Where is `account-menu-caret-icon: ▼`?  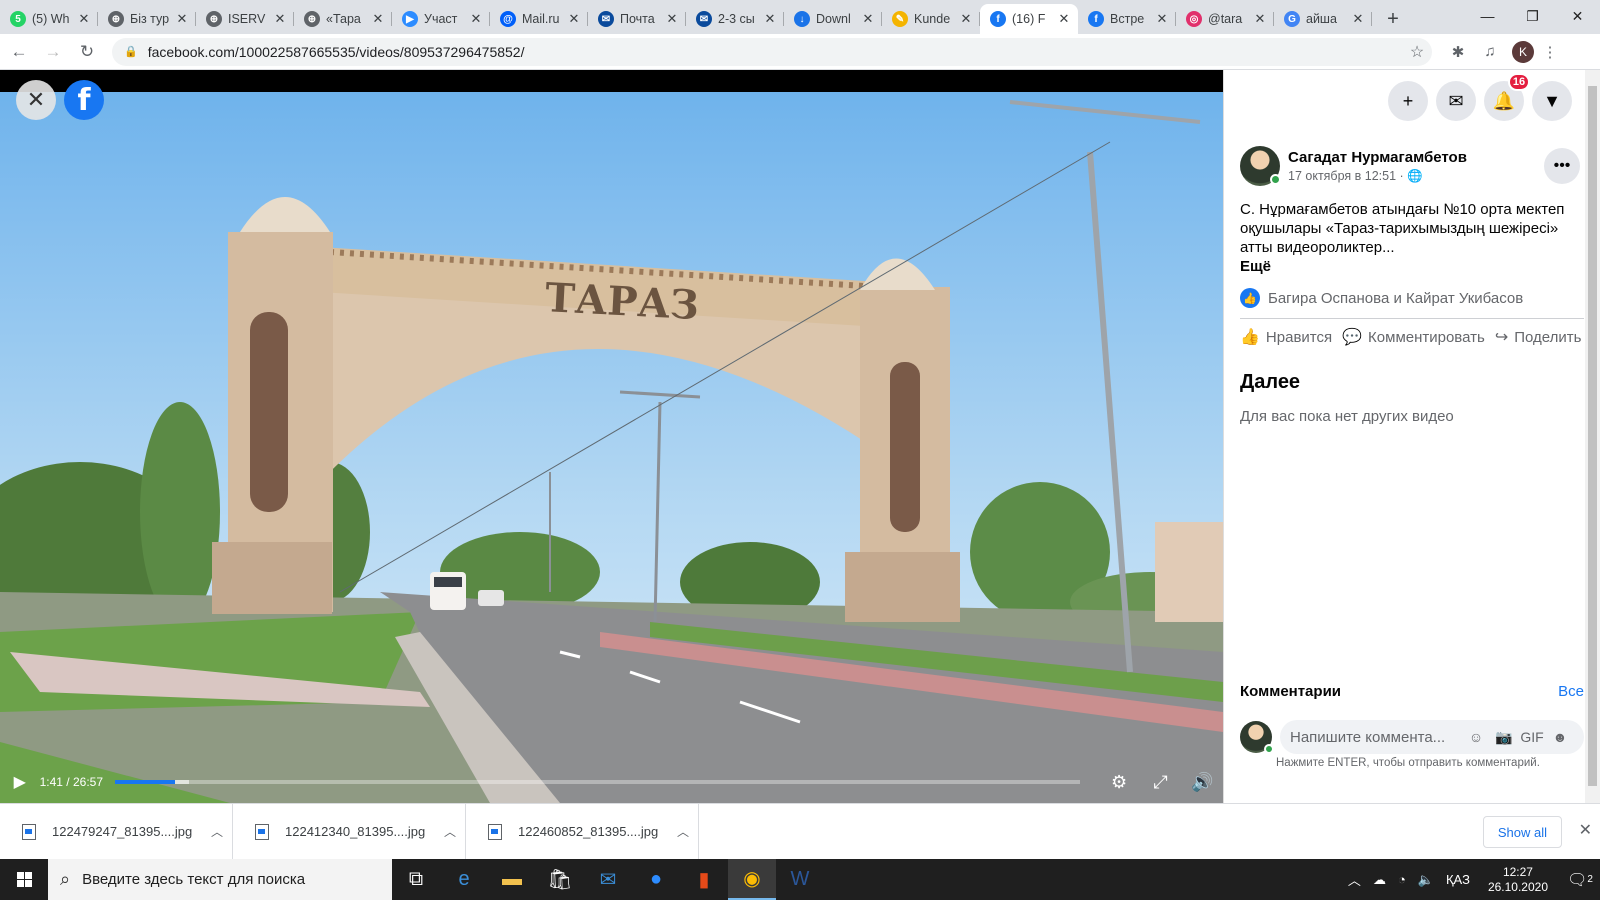
account-menu-caret-icon: ▼ is located at coordinates (1552, 101).